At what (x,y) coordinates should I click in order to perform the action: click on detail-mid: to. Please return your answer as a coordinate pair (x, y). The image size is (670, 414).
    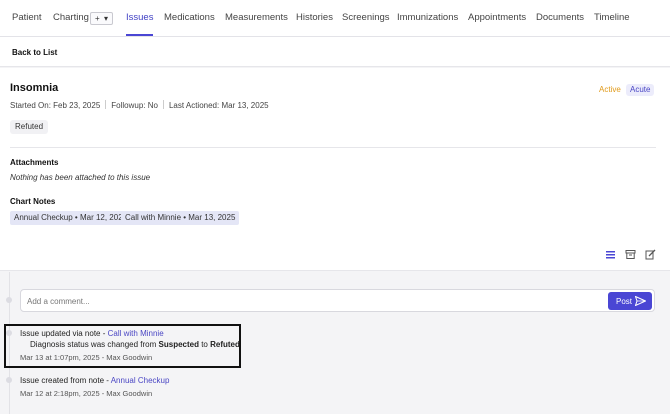
    Looking at the image, I should click on (204, 344).